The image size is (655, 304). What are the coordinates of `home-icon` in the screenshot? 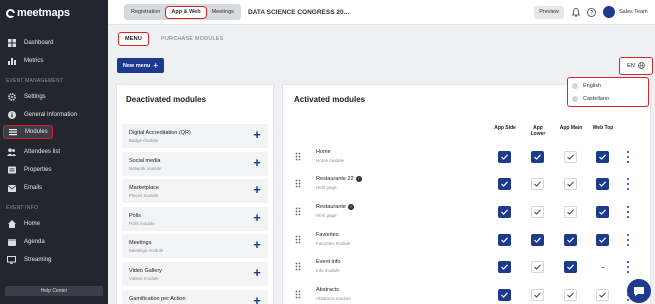 It's located at (11, 224).